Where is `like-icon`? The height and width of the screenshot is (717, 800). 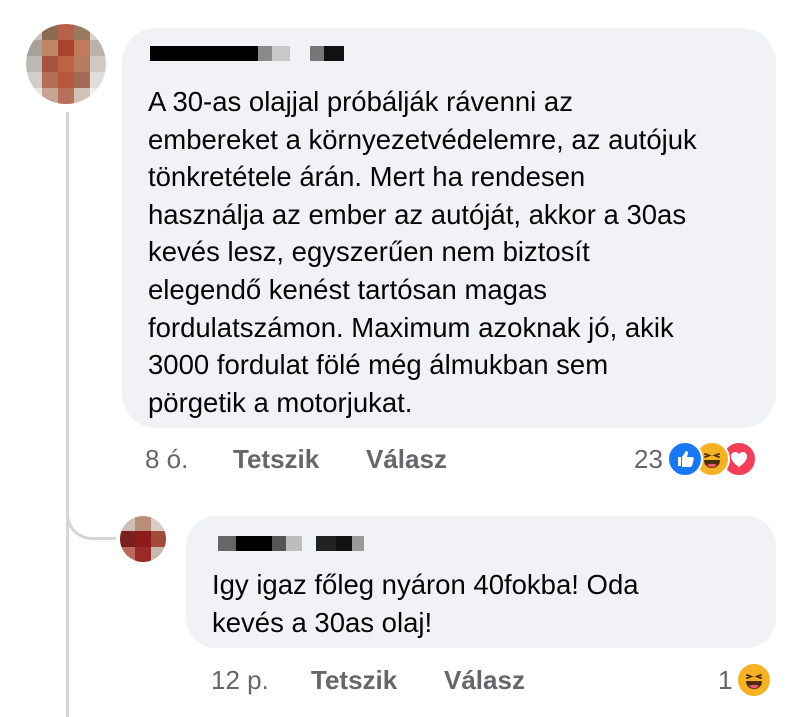 like-icon is located at coordinates (684, 459).